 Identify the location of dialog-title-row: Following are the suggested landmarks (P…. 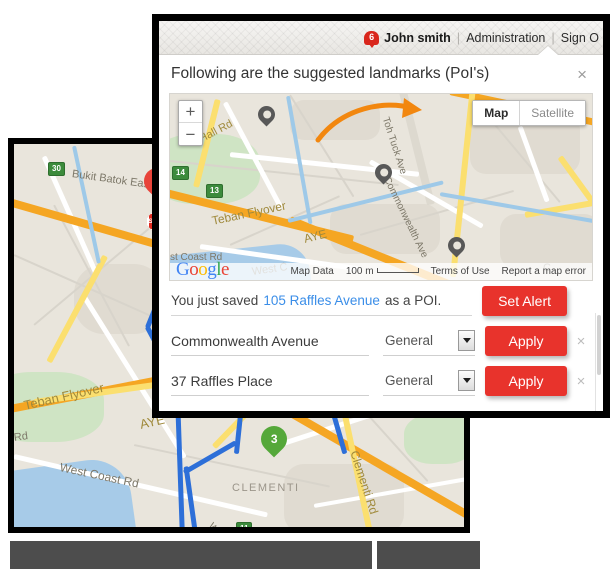
(381, 74).